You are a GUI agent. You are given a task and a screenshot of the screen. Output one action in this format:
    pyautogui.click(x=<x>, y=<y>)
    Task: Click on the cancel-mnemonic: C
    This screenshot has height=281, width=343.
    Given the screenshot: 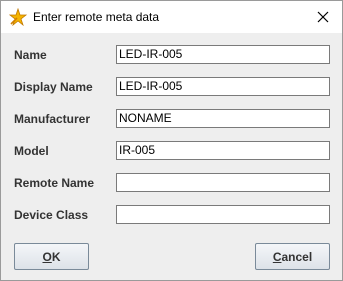 What is the action you would take?
    pyautogui.click(x=277, y=256)
    